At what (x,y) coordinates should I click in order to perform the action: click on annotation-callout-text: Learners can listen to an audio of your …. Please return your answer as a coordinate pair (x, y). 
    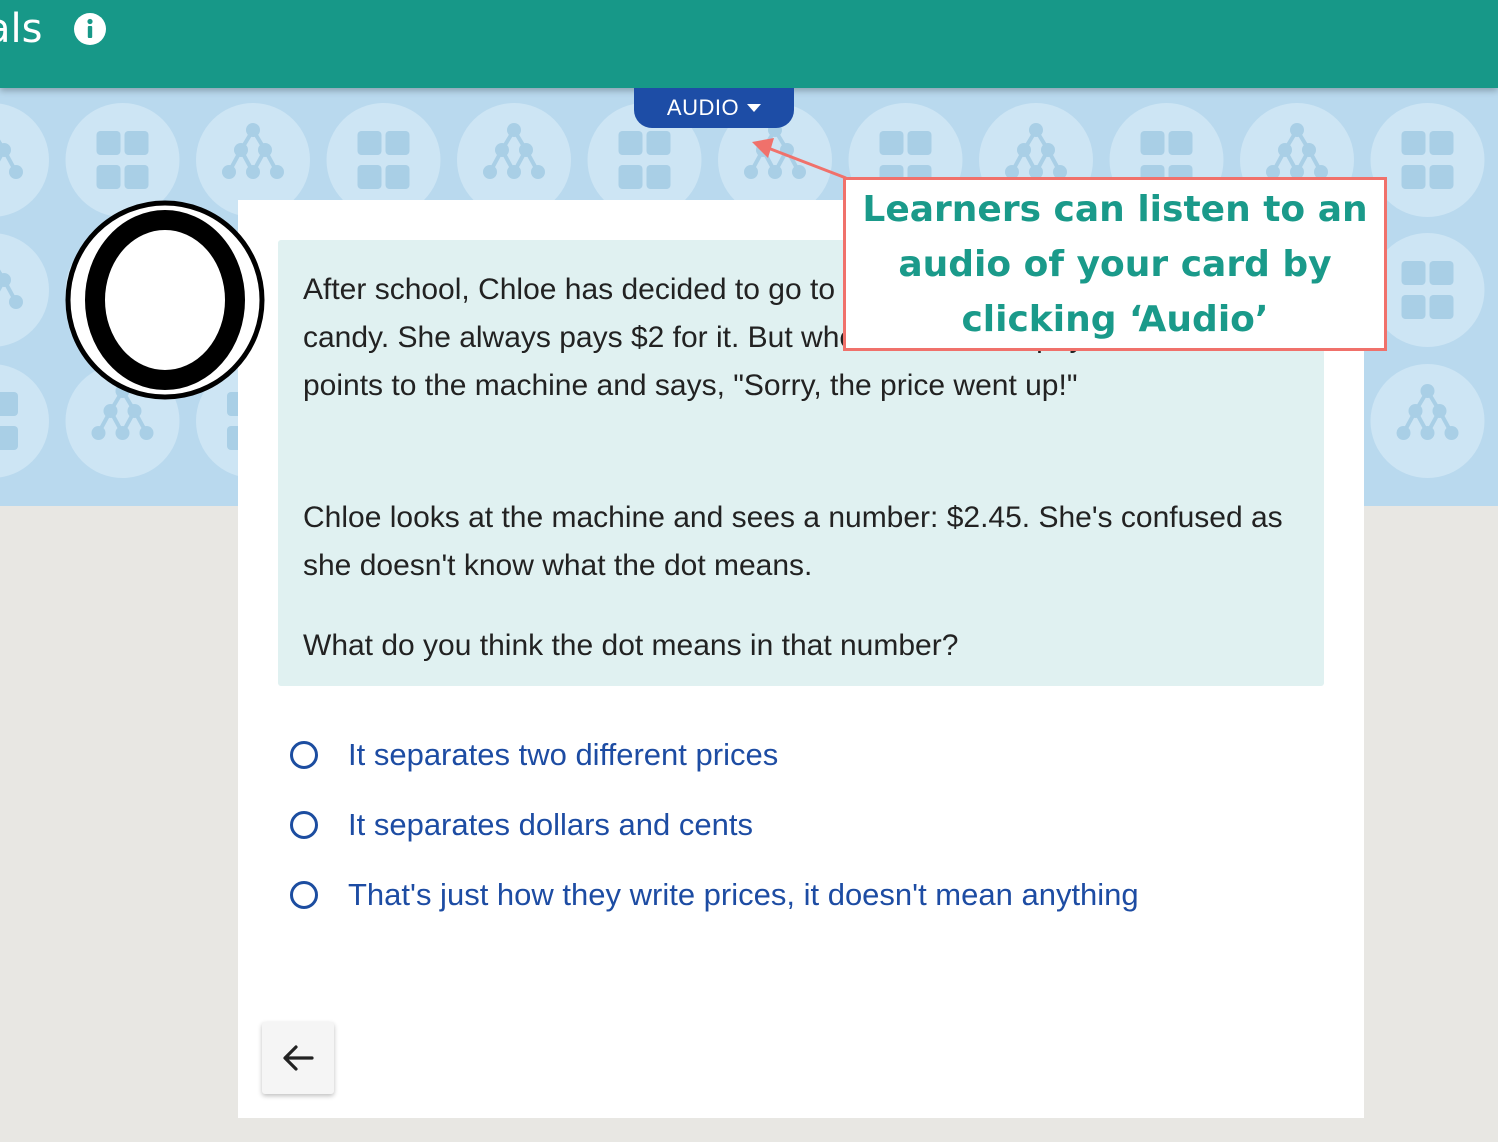
    Looking at the image, I should click on (1115, 264).